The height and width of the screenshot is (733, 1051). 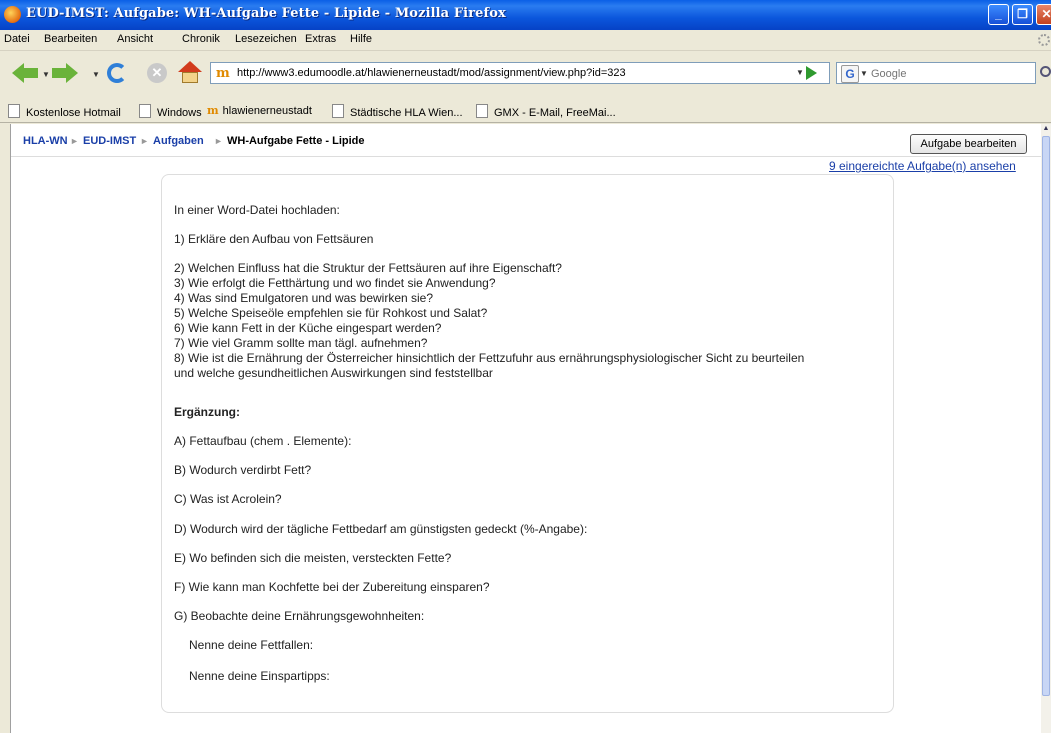 What do you see at coordinates (266, 39) in the screenshot?
I see `menu-lesezeichen: Lesezeichen` at bounding box center [266, 39].